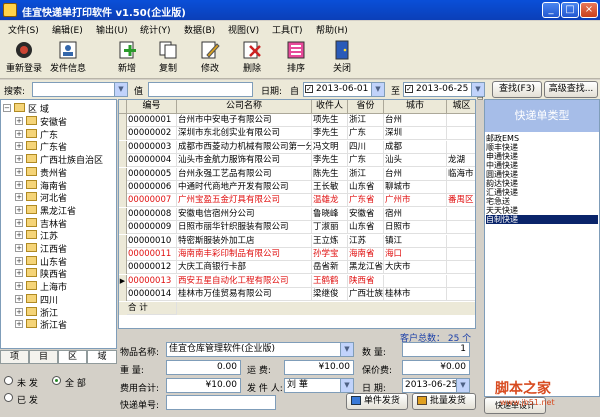 Image resolution: width=600 pixels, height=417 pixels. What do you see at coordinates (112, 29) in the screenshot?
I see `menu-output: 输出(U)` at bounding box center [112, 29].